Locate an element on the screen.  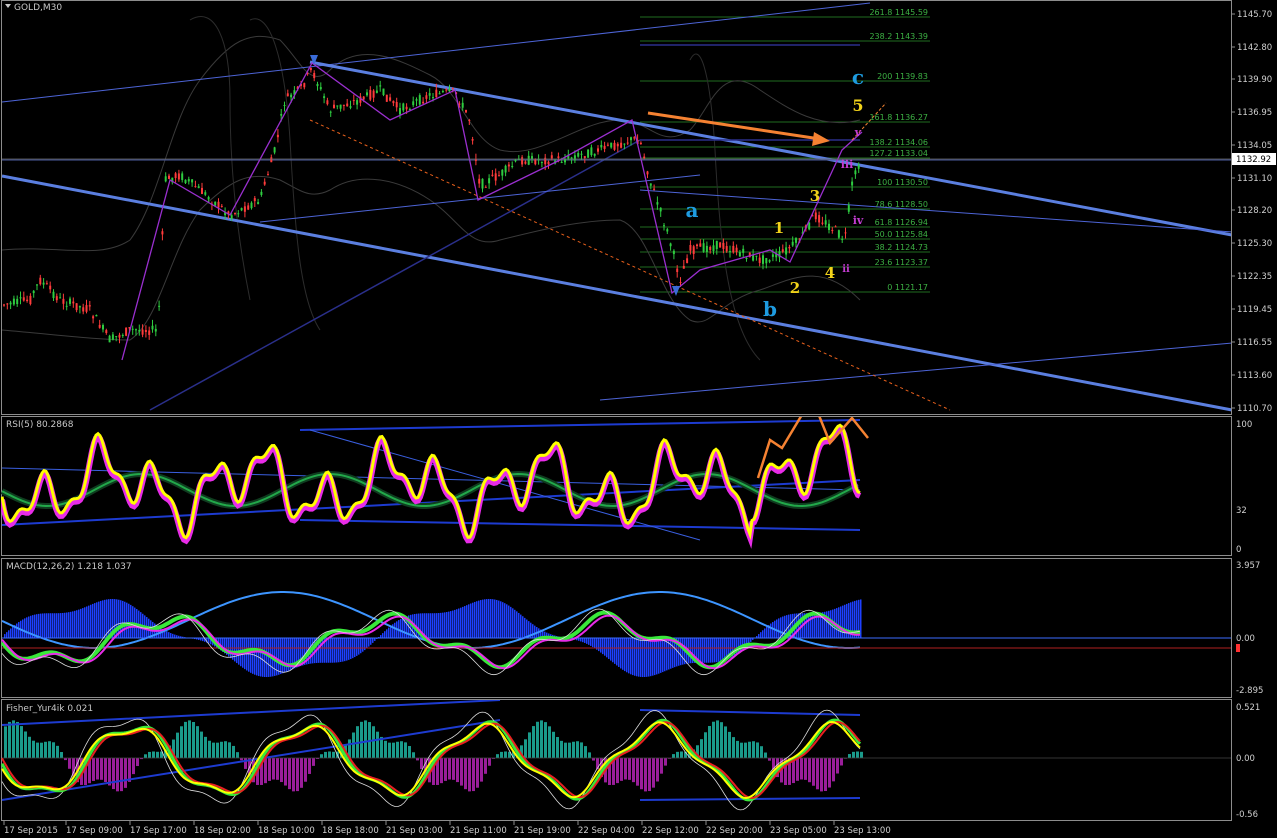
fisher-chart is located at coordinates (616, 755).